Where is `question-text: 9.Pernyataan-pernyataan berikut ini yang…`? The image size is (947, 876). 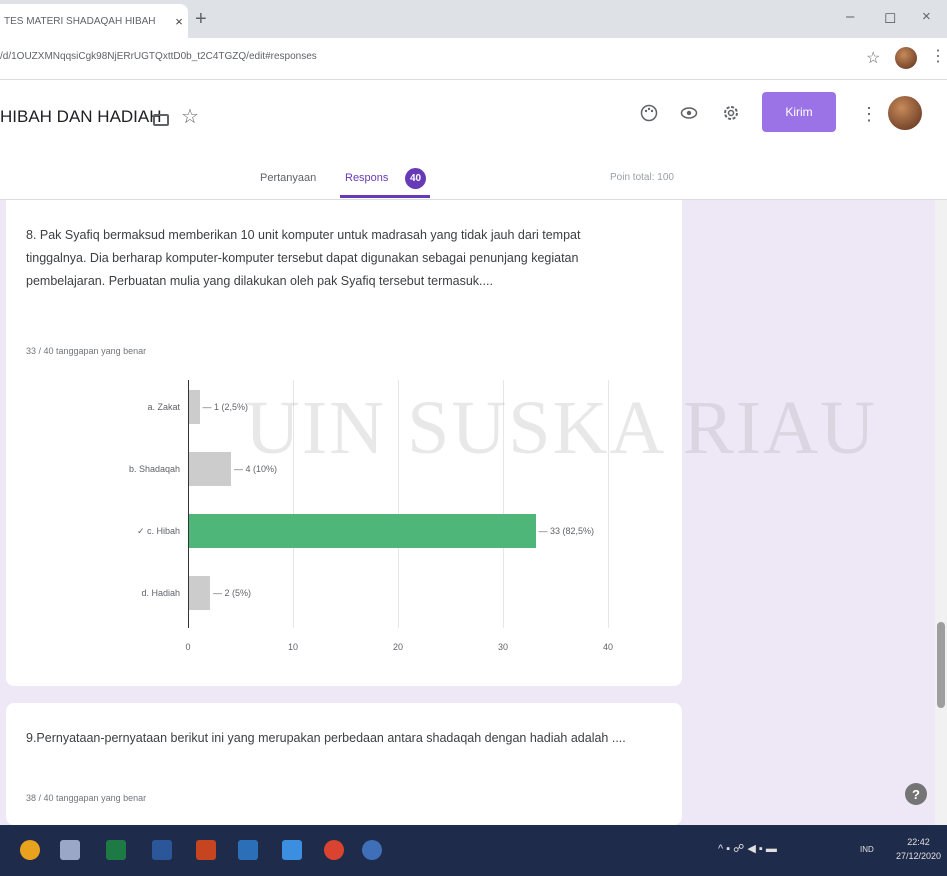 question-text: 9.Pernyataan-pernyataan berikut ini yang… is located at coordinates (326, 738).